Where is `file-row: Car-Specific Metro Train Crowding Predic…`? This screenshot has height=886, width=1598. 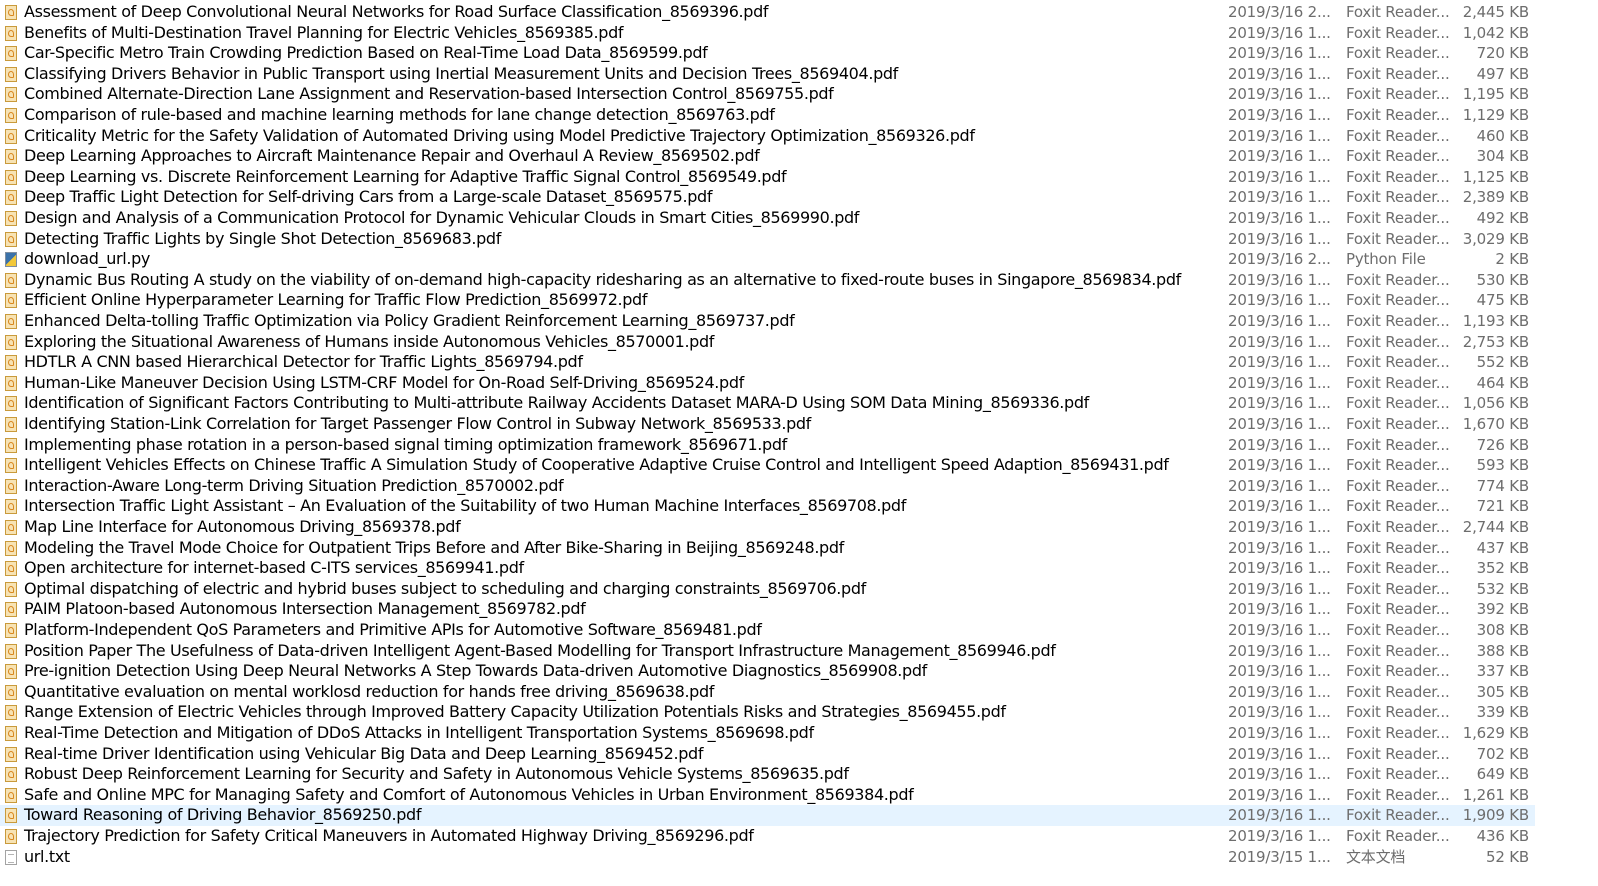 file-row: Car-Specific Metro Train Crowding Predic… is located at coordinates (767, 53).